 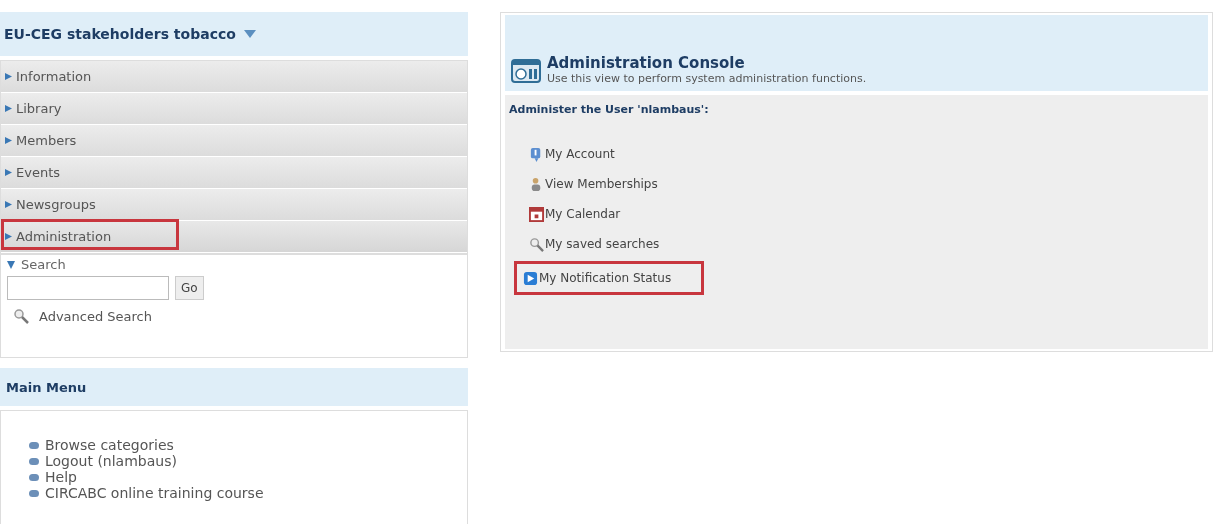 I want to click on admin-link: My Notification Status, so click(x=609, y=278).